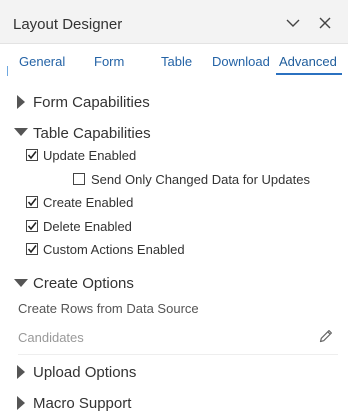 The image size is (348, 418). What do you see at coordinates (42, 61) in the screenshot?
I see `tab-general: General` at bounding box center [42, 61].